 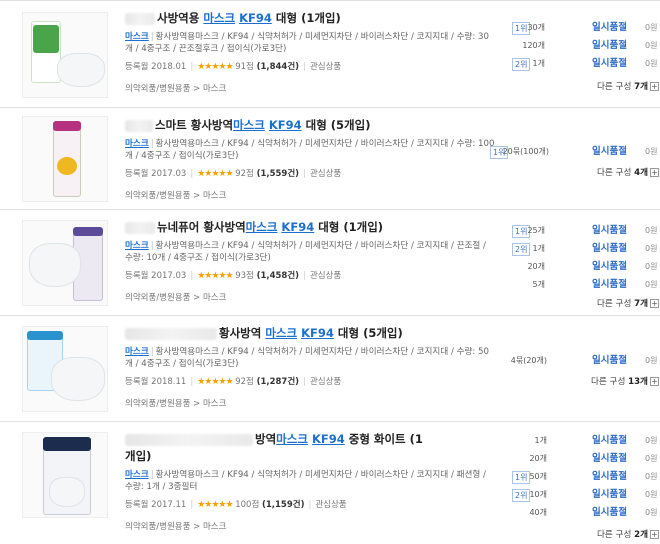 What do you see at coordinates (278, 382) in the screenshot?
I see `review-count: (1,287건)` at bounding box center [278, 382].